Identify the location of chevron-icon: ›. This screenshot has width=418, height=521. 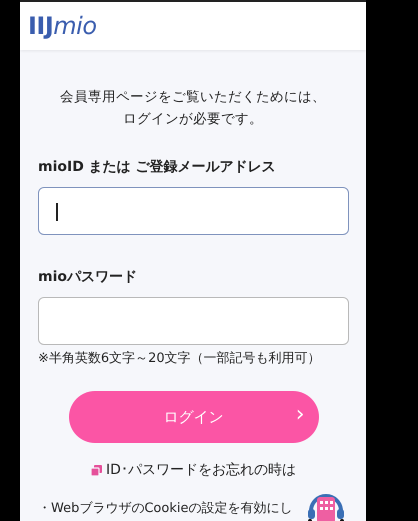
(300, 415).